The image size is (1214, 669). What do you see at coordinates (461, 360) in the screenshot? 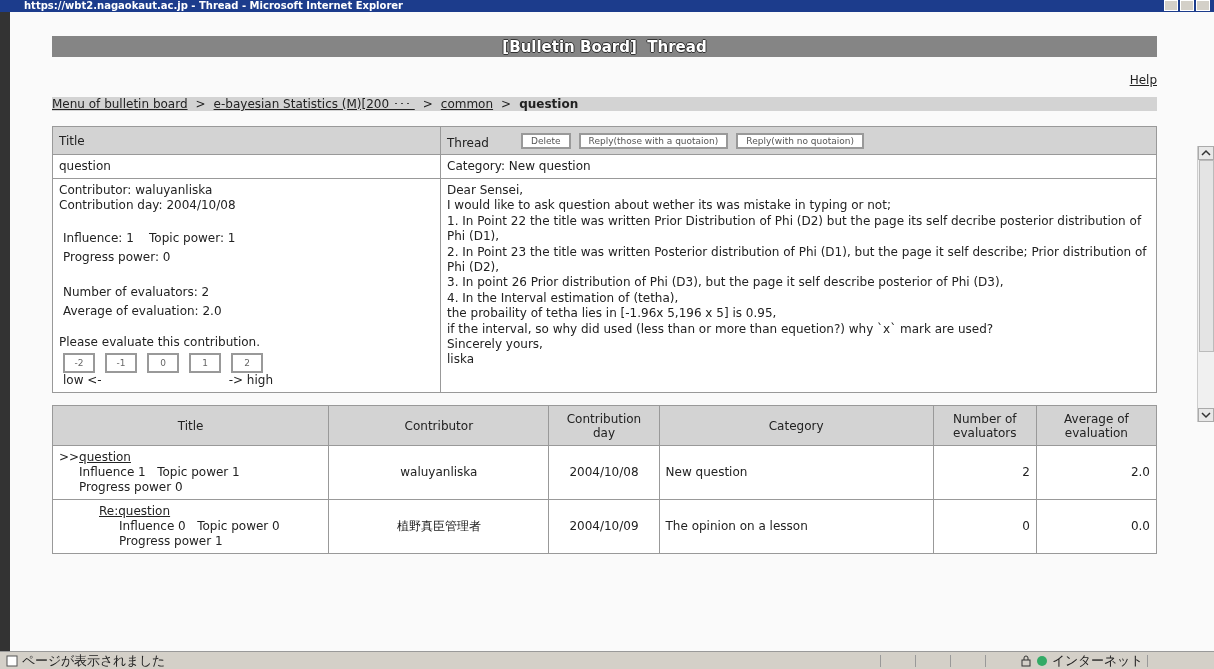
I see `message-line: liska` at bounding box center [461, 360].